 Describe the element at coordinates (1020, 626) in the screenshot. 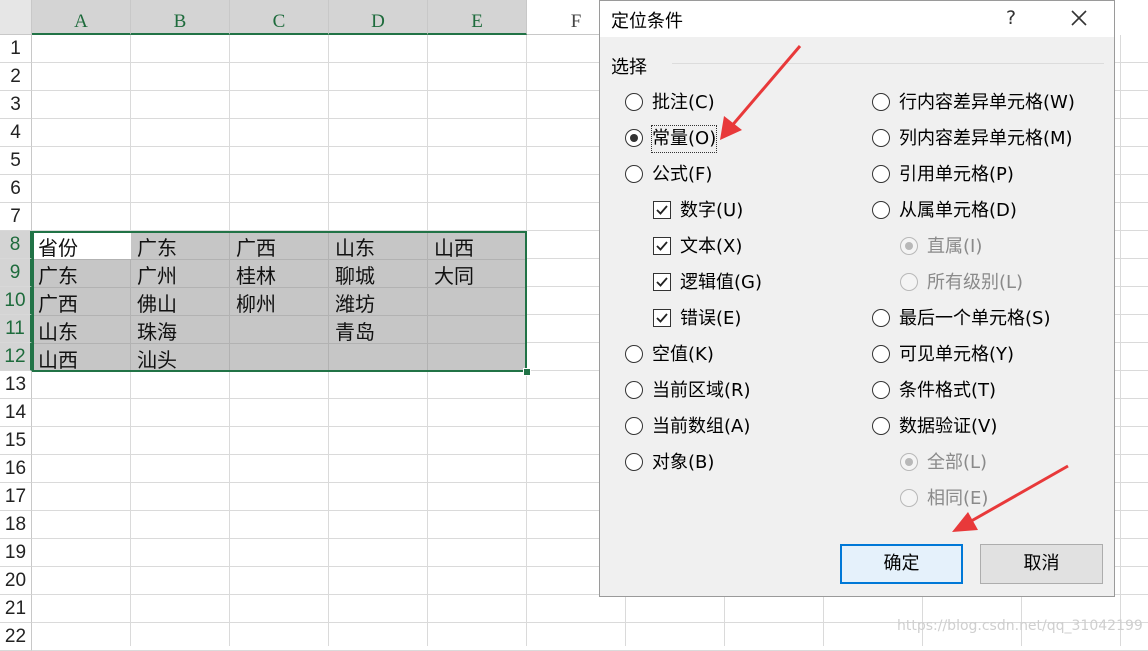

I see `watermark: https://blog.csdn.net/qq_31042199` at that location.